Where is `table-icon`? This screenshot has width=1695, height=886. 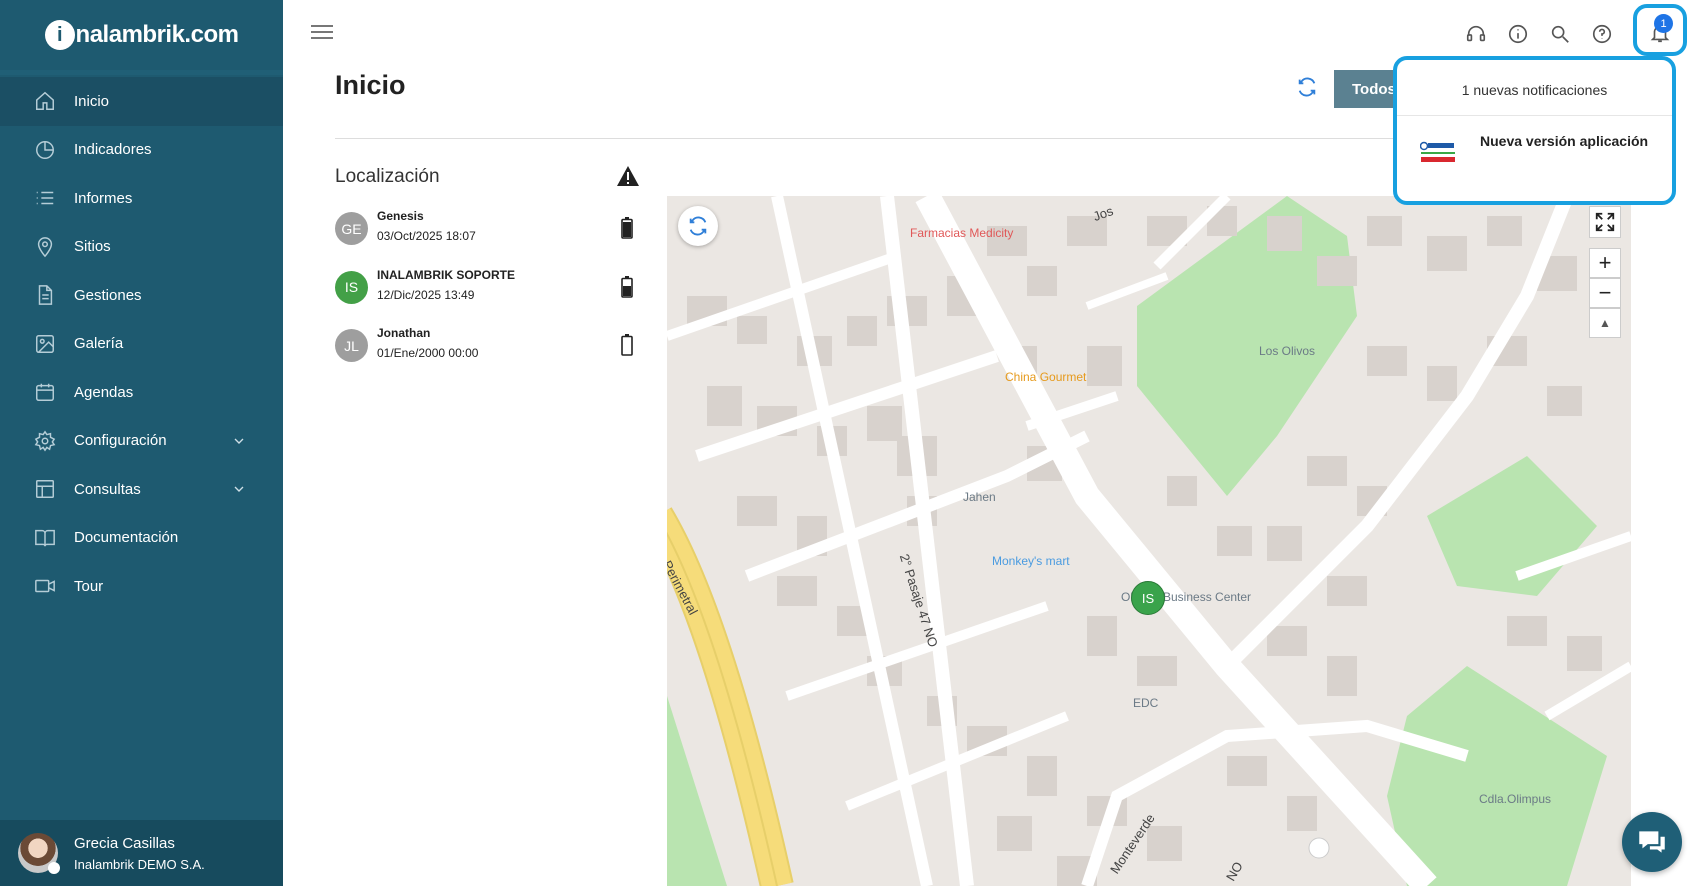
table-icon is located at coordinates (45, 489).